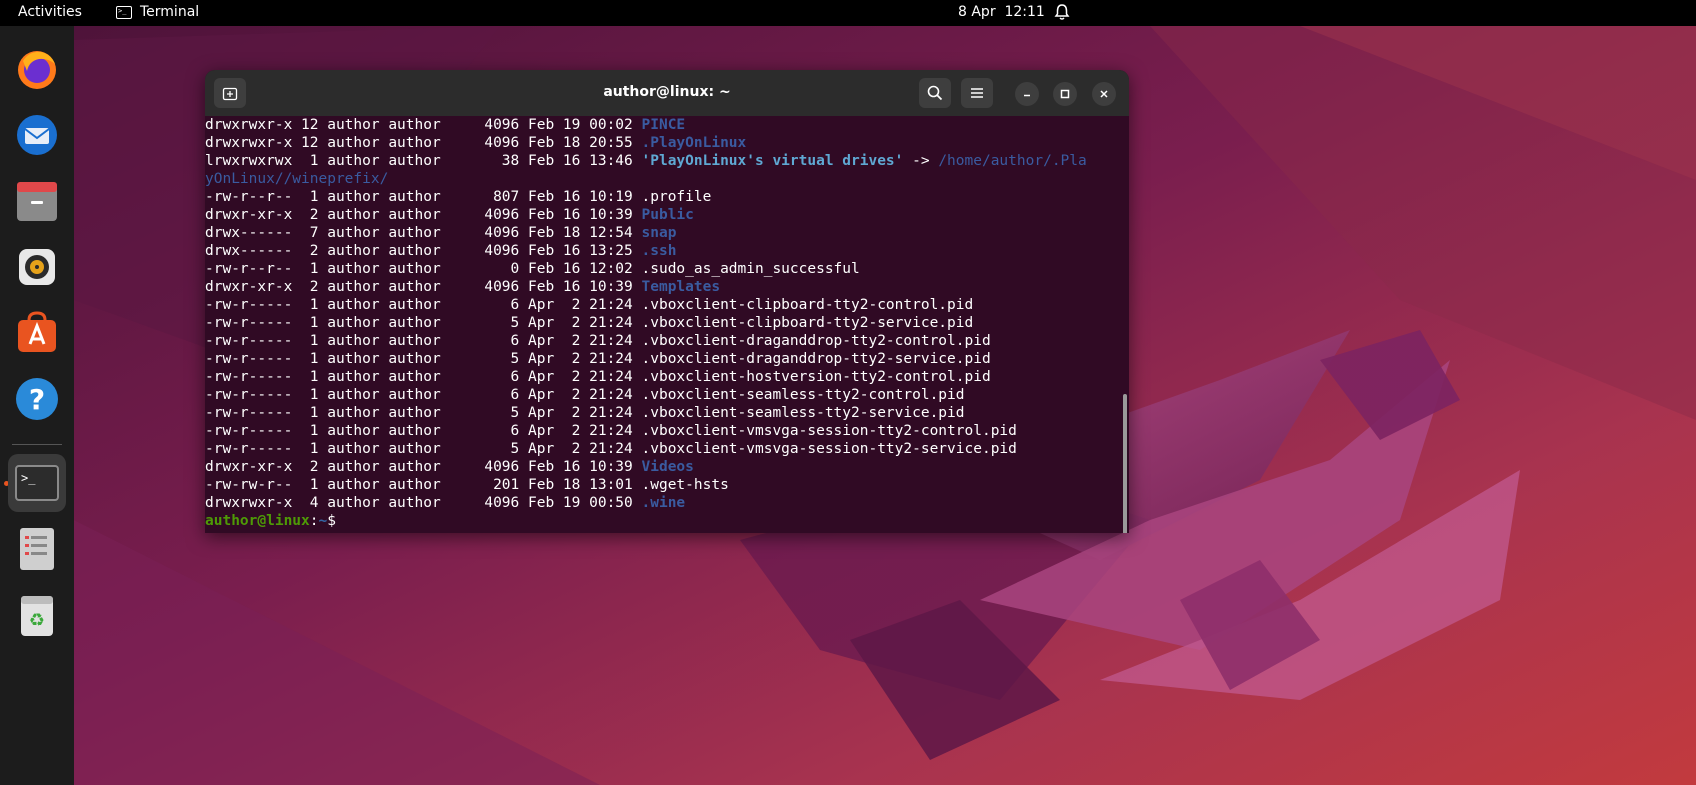 The image size is (1696, 785). What do you see at coordinates (37, 399) in the screenshot?
I see `help-icon: ?` at bounding box center [37, 399].